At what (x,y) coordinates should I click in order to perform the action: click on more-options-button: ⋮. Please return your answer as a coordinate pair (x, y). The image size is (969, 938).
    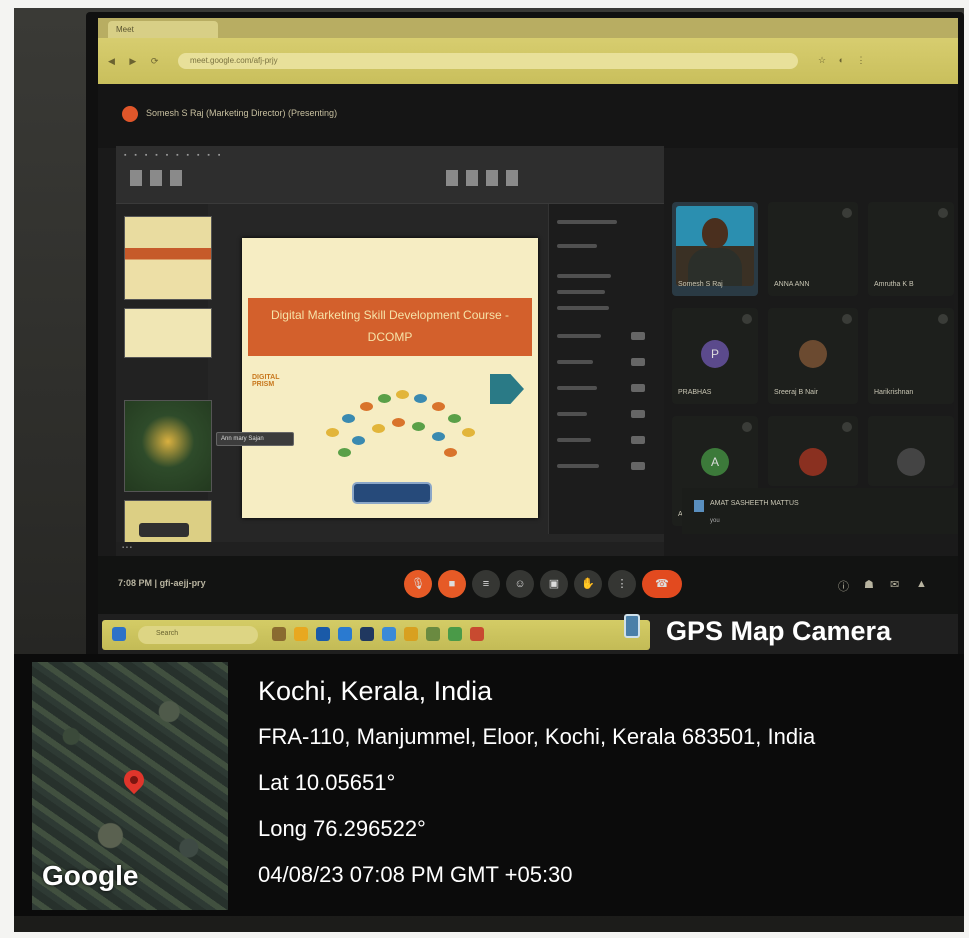
    Looking at the image, I should click on (622, 584).